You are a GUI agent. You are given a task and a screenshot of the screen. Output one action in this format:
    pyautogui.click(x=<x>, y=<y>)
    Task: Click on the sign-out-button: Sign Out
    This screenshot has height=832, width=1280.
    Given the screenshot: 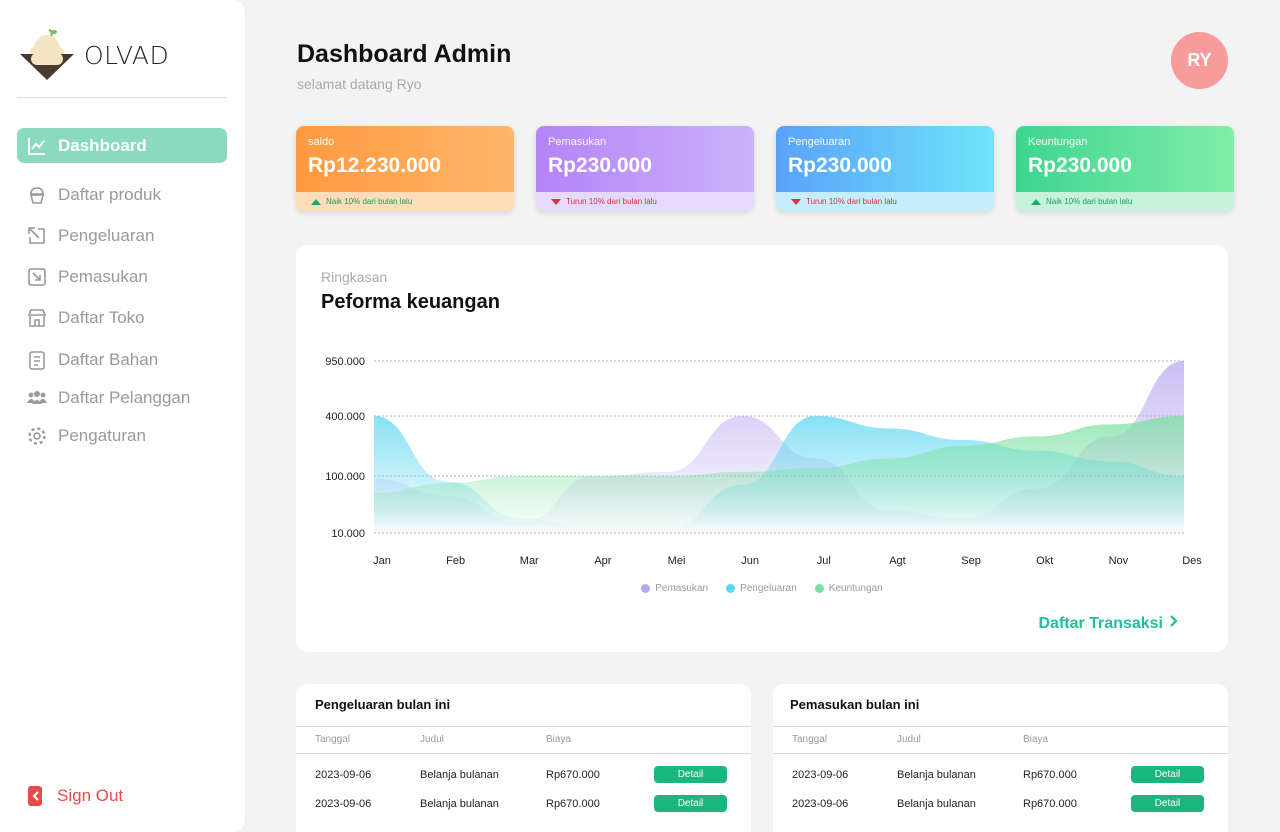 What is the action you would take?
    pyautogui.click(x=75, y=796)
    